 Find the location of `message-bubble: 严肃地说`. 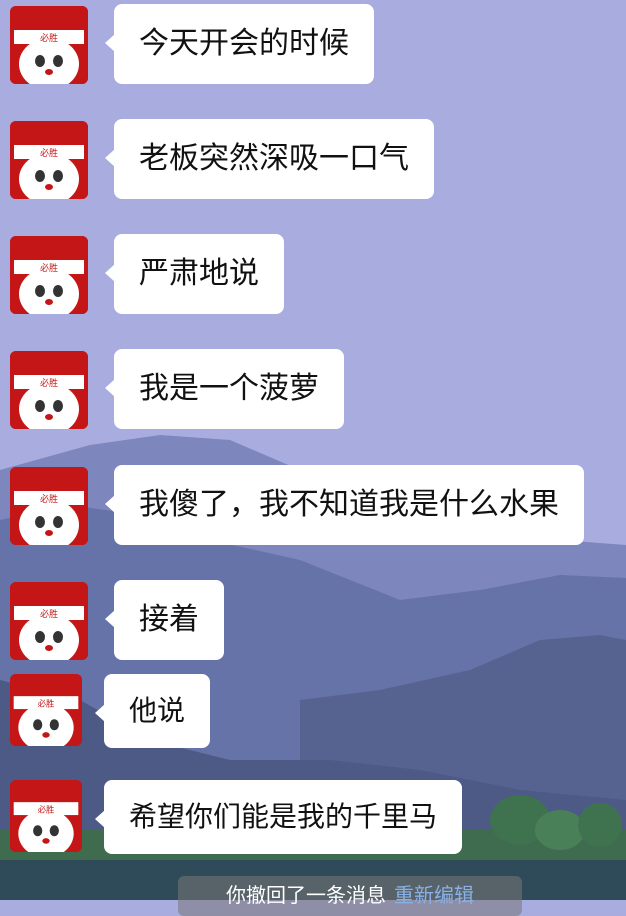

message-bubble: 严肃地说 is located at coordinates (194, 274).